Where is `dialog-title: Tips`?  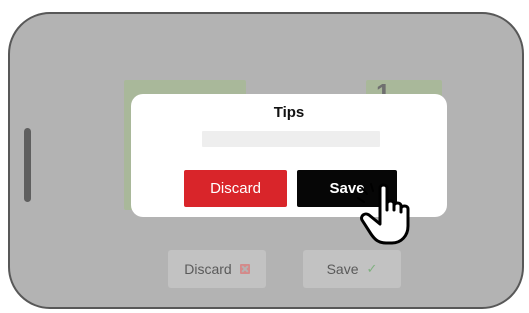
dialog-title: Tips is located at coordinates (289, 112).